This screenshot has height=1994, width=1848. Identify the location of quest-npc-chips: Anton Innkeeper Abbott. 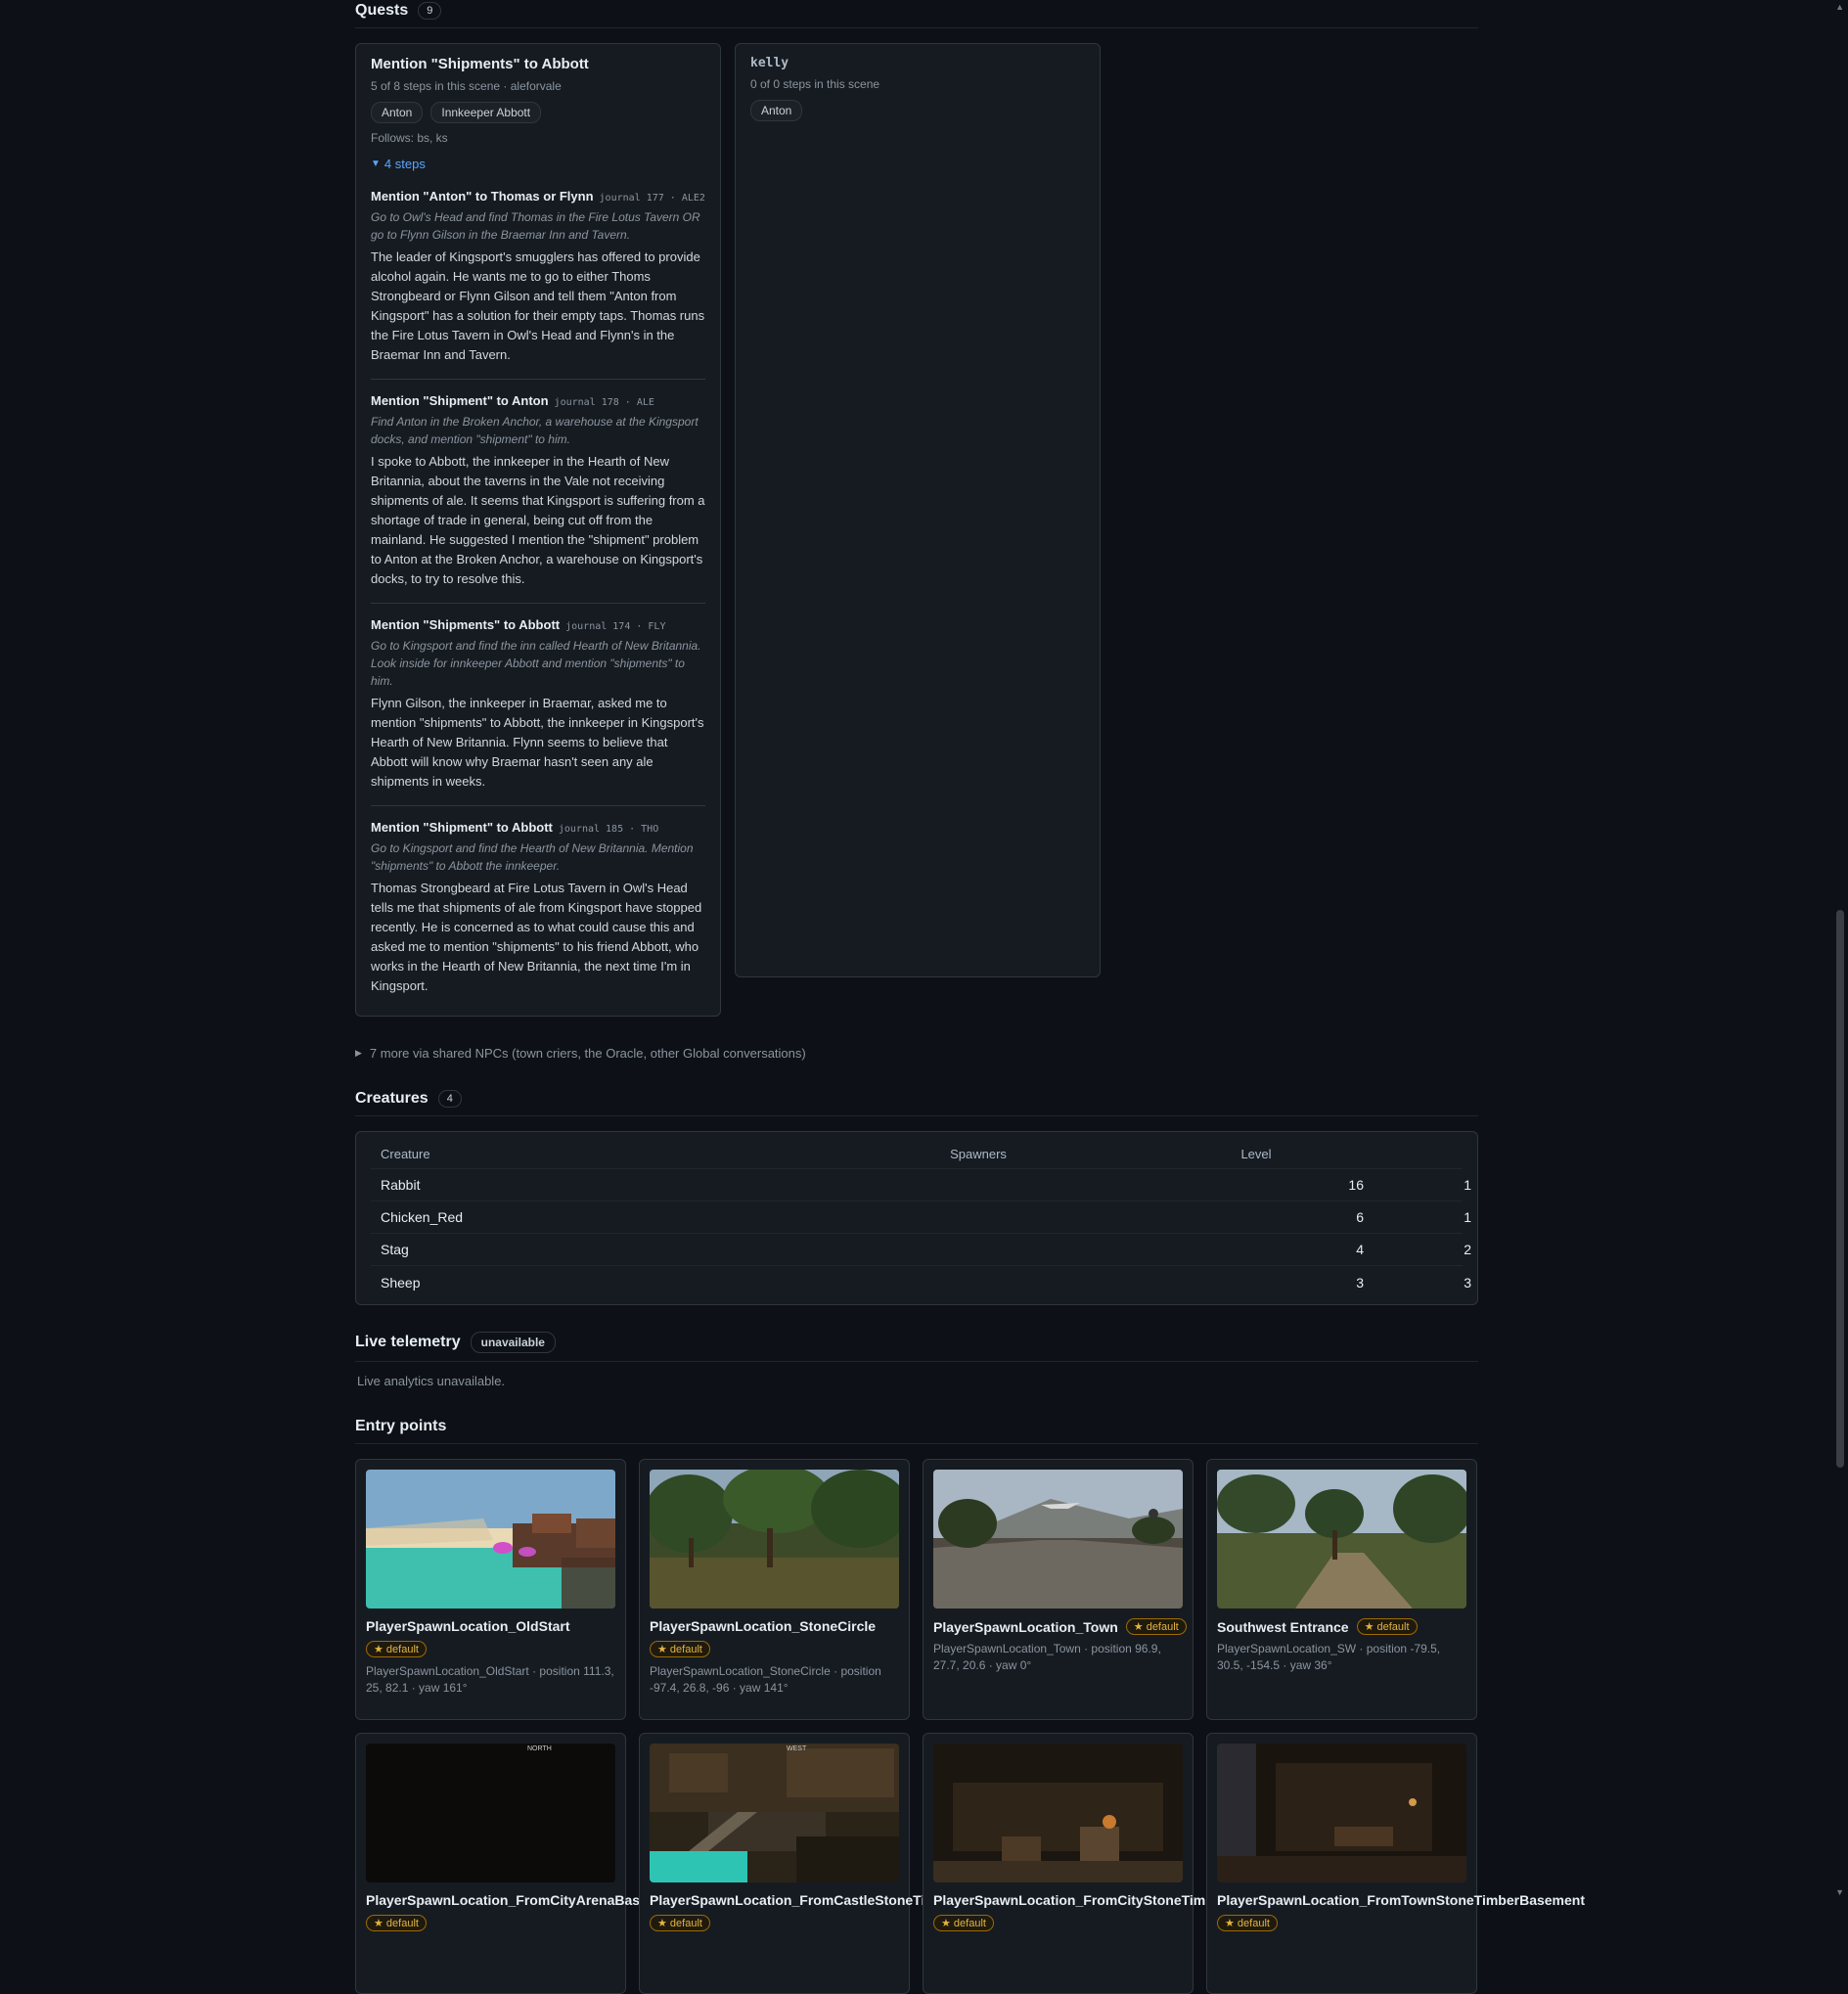
(538, 112).